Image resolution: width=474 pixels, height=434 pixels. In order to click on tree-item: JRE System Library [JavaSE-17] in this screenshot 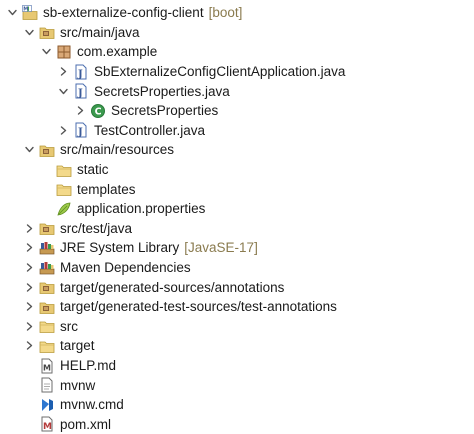, I will do `click(129, 248)`.